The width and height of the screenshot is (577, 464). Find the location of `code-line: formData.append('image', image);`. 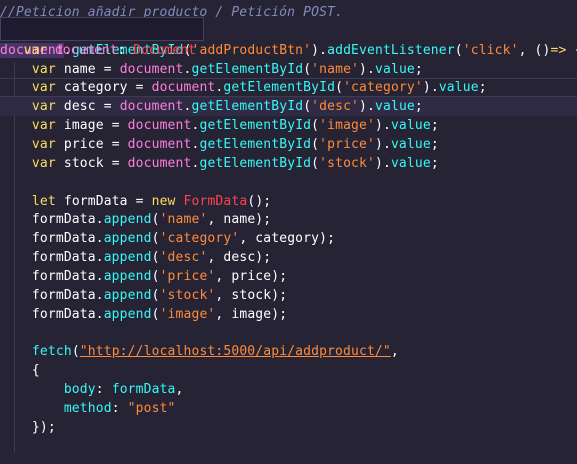

code-line: formData.append('image', image); is located at coordinates (288, 314).